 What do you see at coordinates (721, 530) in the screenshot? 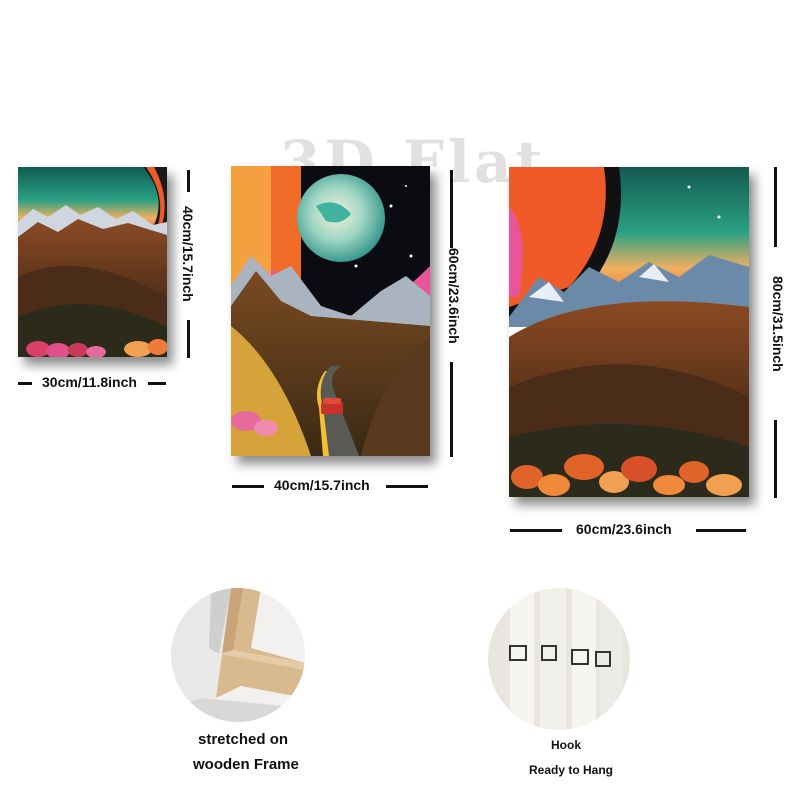
I see `large-width-line-right` at bounding box center [721, 530].